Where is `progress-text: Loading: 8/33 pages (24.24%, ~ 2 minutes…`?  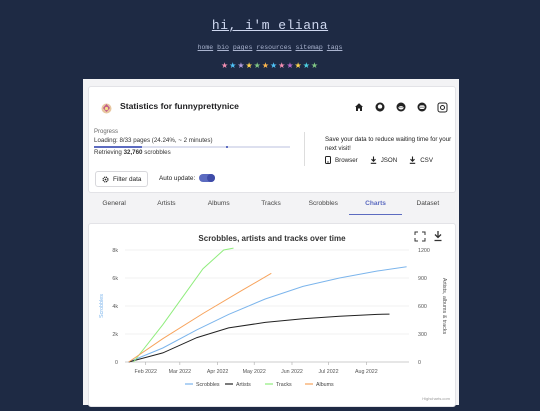
progress-text: Loading: 8/33 pages (24.24%, ~ 2 minutes… is located at coordinates (153, 140).